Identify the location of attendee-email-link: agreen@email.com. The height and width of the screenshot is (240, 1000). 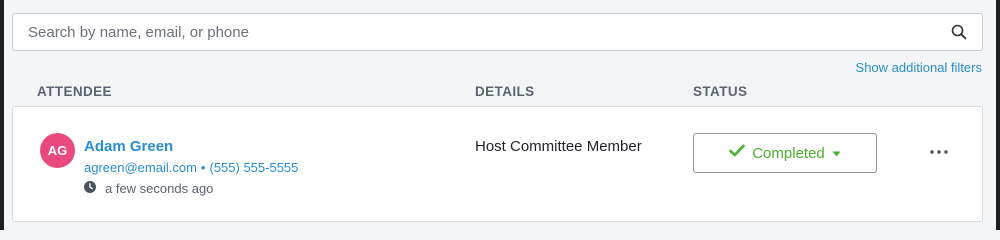
(140, 167).